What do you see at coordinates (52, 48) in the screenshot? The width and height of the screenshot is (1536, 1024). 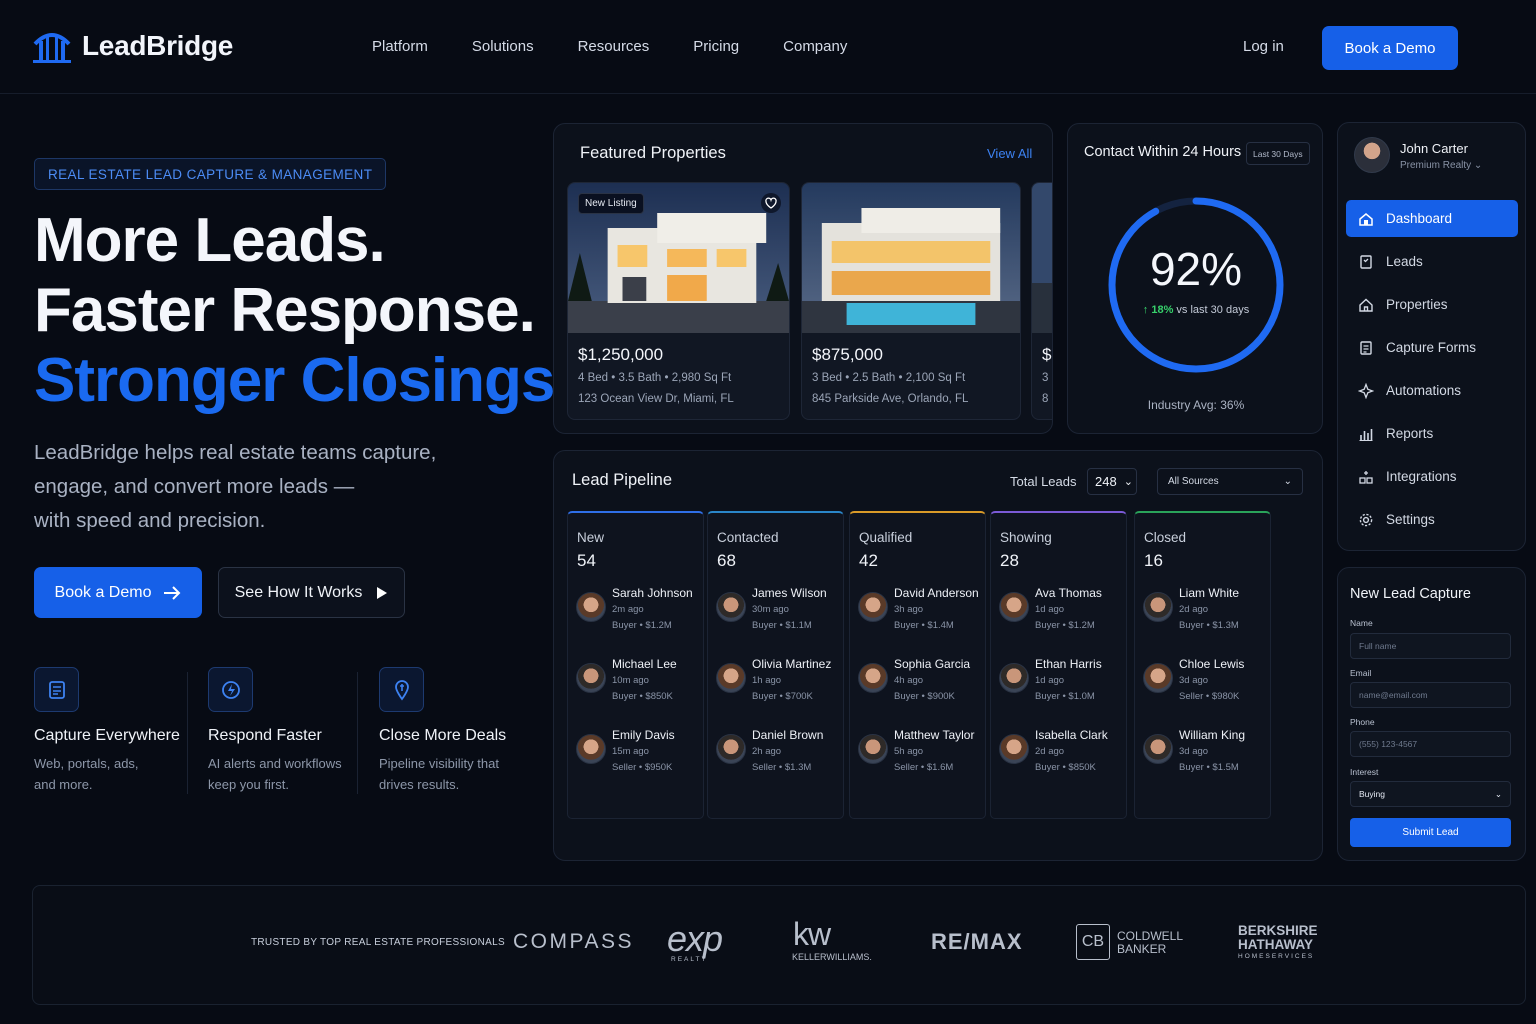 I see `bridge-logo-icon` at bounding box center [52, 48].